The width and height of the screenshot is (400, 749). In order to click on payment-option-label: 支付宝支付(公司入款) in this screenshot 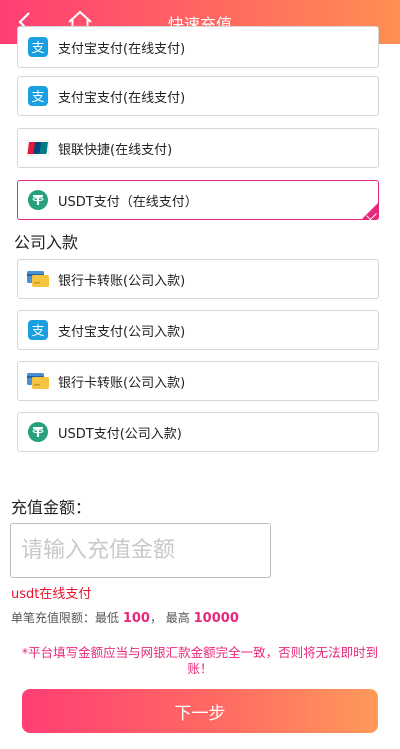, I will do `click(122, 332)`.